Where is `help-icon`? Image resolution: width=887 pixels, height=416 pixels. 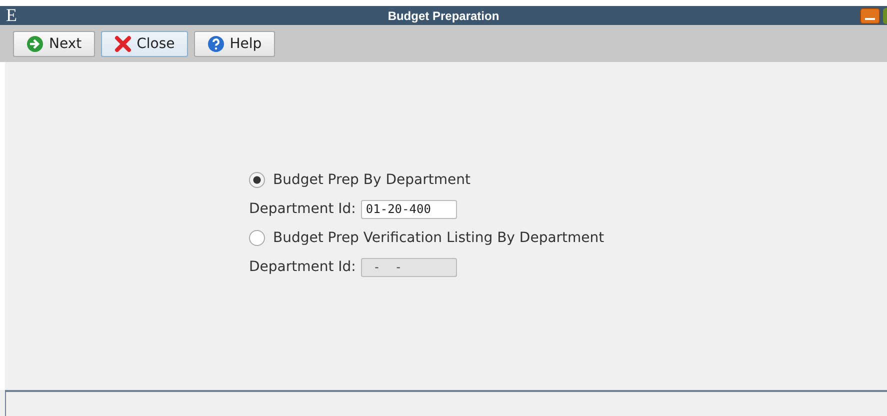 help-icon is located at coordinates (215, 43).